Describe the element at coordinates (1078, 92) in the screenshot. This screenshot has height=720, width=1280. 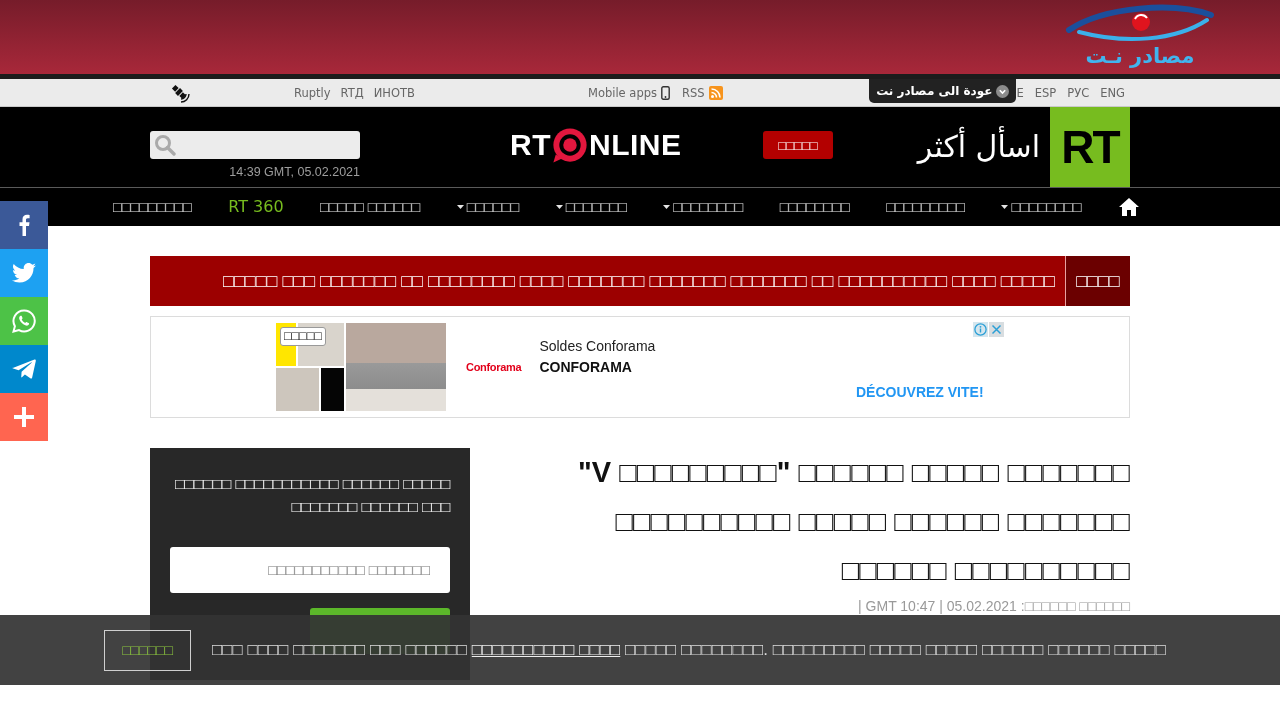
I see `language-link: РУС` at that location.